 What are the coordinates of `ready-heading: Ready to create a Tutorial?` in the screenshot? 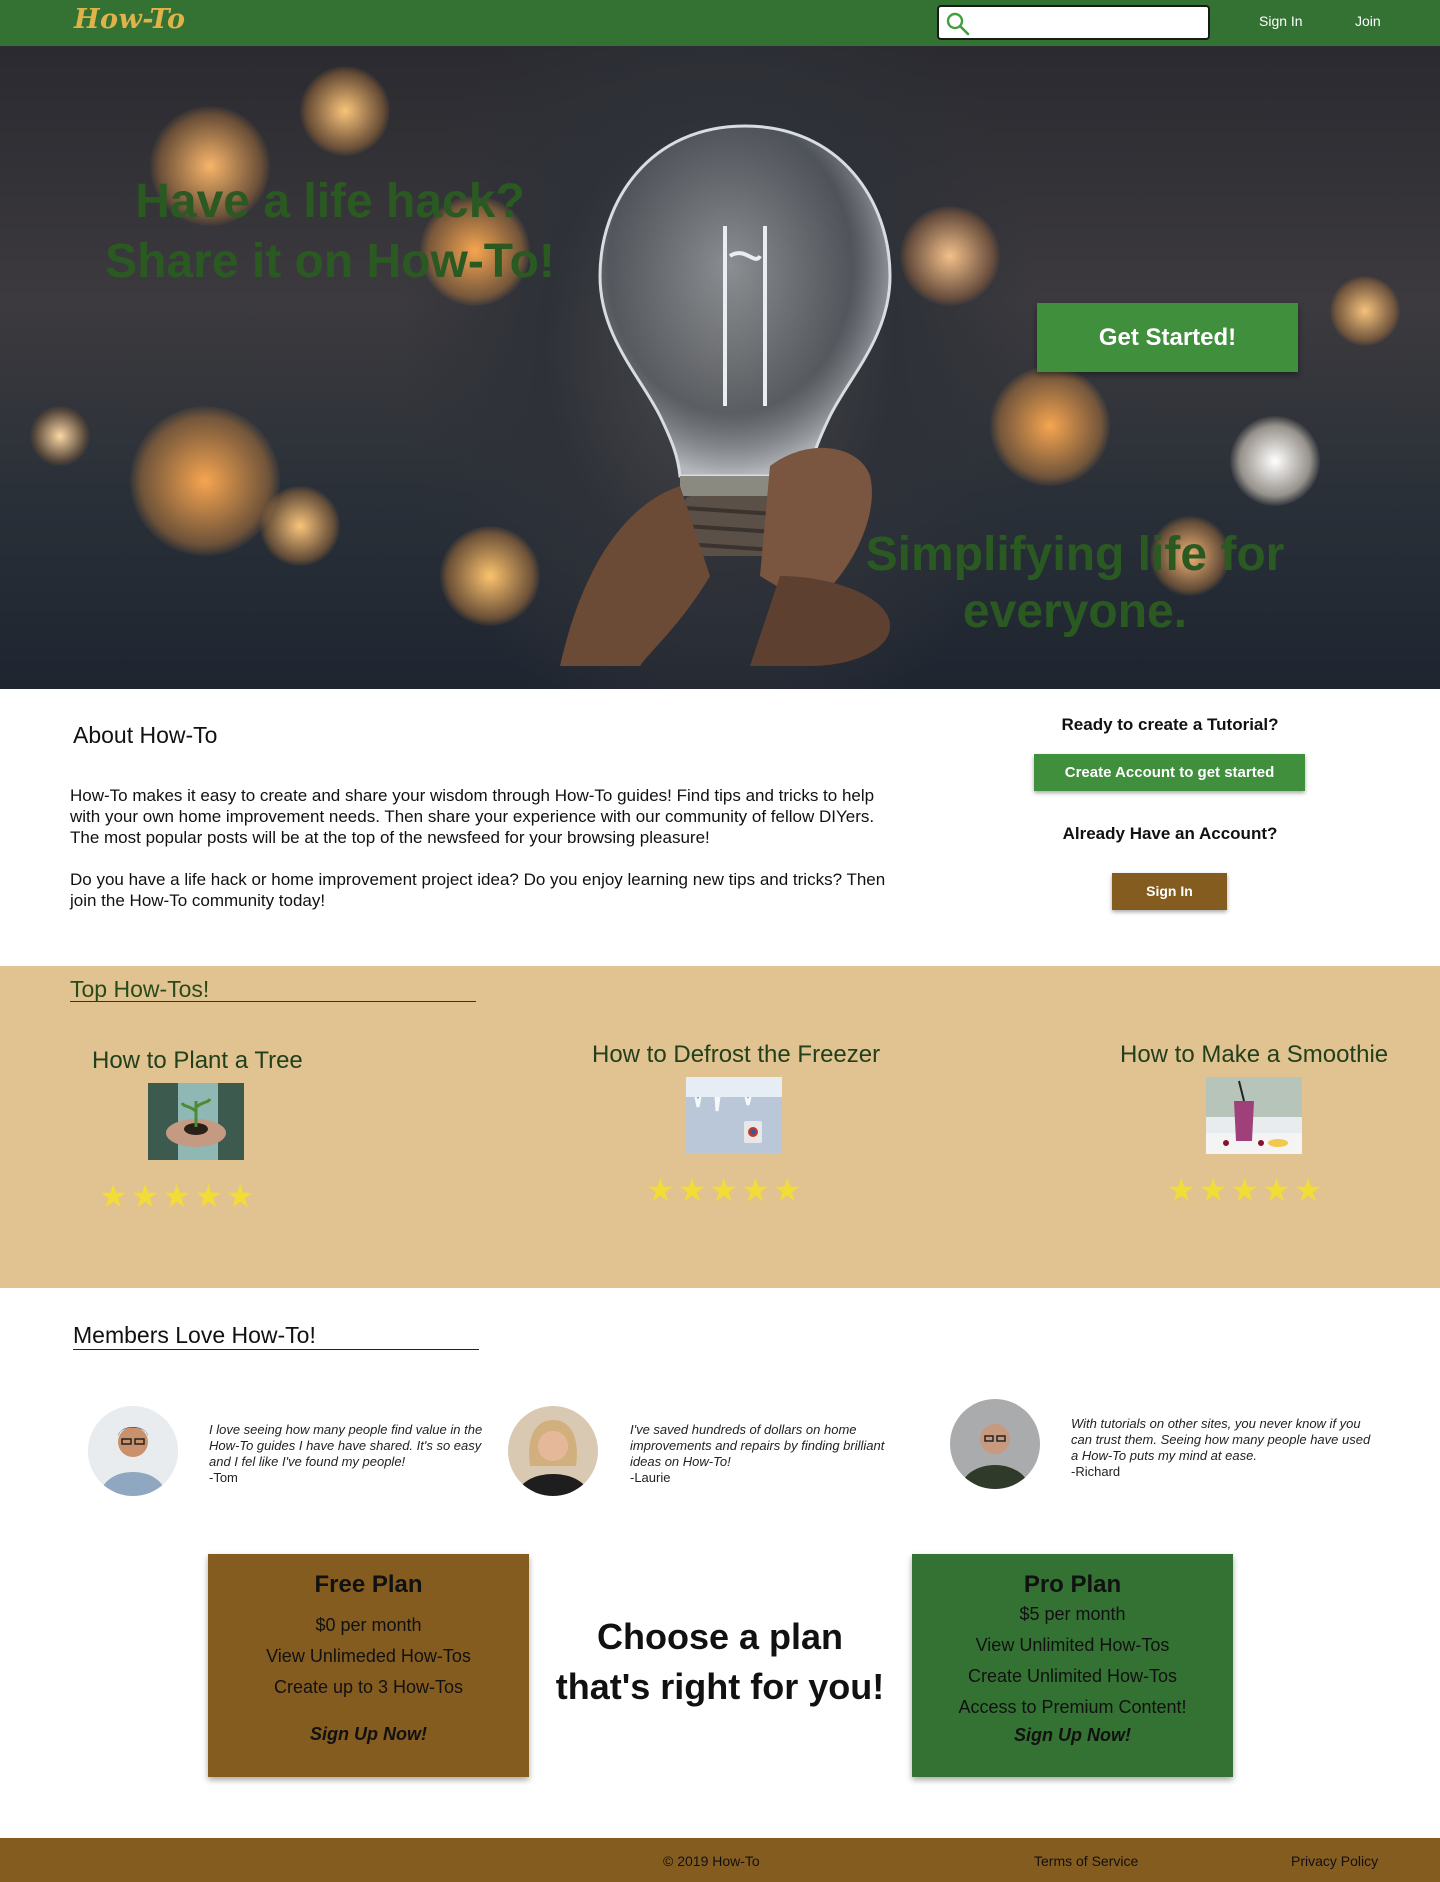 It's located at (1170, 724).